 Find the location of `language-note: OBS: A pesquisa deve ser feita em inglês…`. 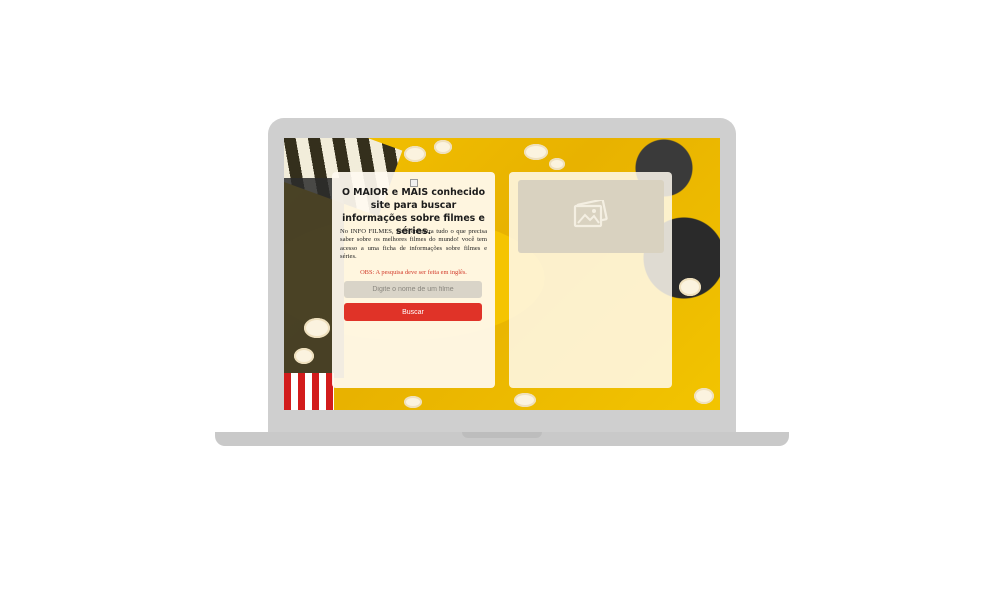

language-note: OBS: A pesquisa deve ser feita em inglês… is located at coordinates (413, 272).